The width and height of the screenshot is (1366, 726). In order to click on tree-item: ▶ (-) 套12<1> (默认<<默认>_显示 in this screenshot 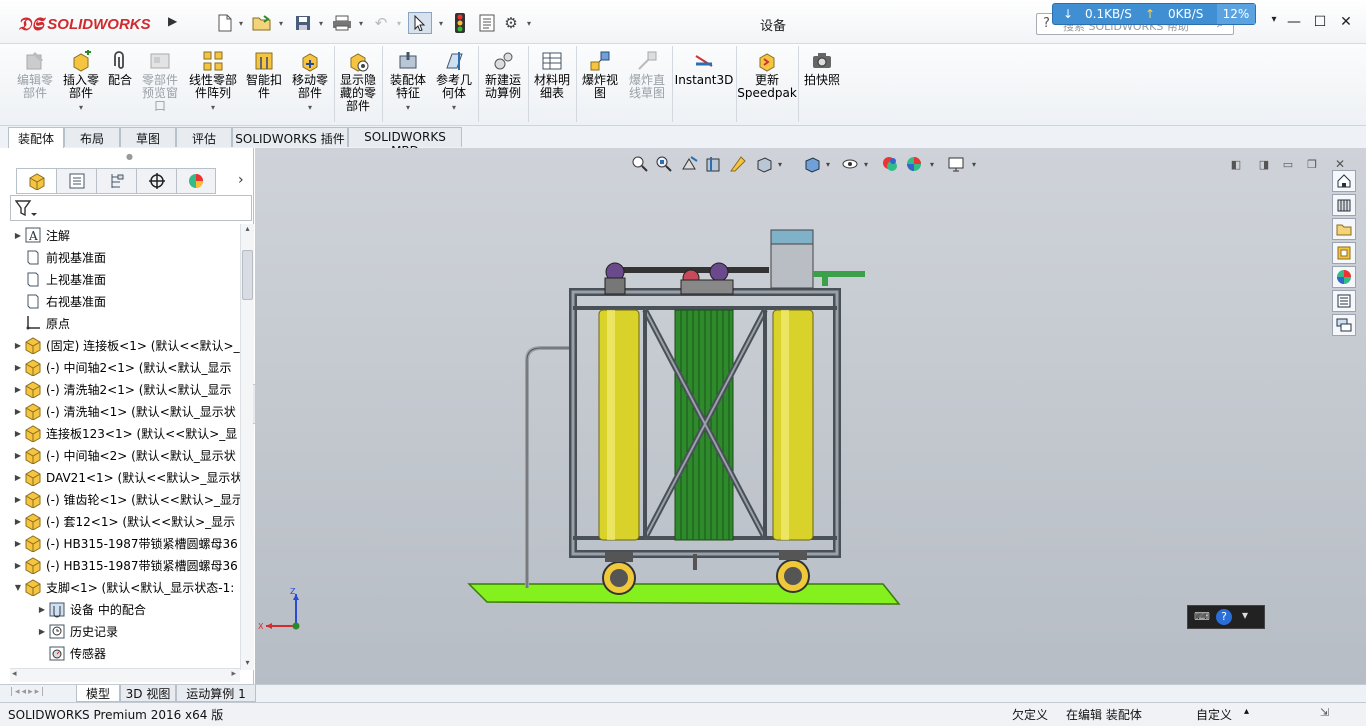, I will do `click(124, 521)`.